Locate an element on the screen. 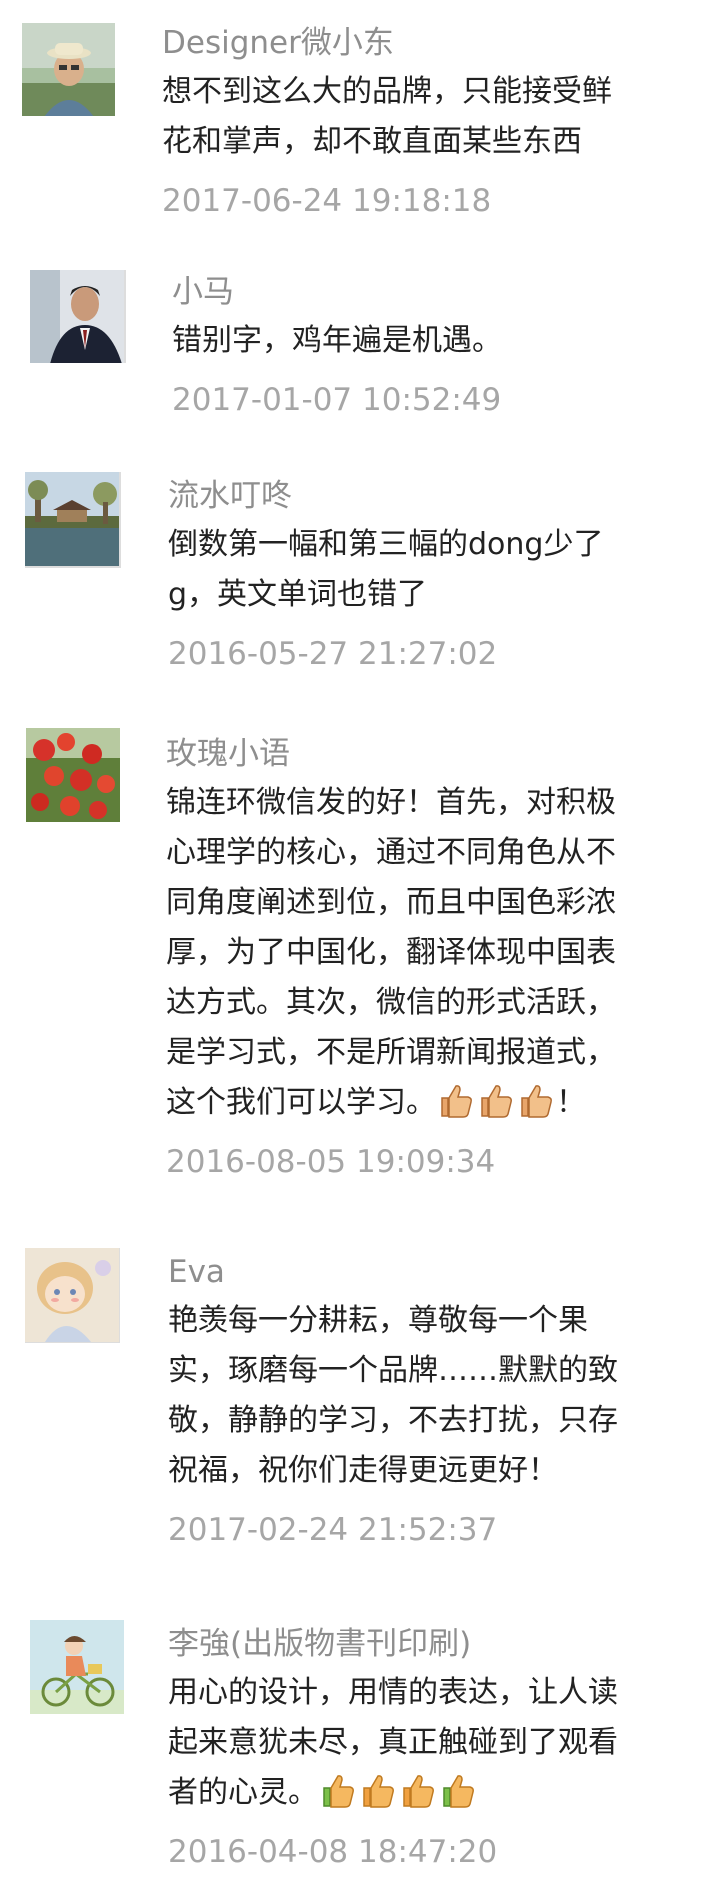  comment-line: 艳羡每一分耕耘，尊敬每一个果 is located at coordinates (378, 1320).